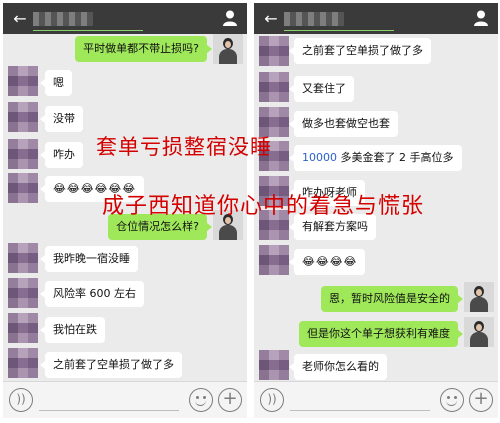  What do you see at coordinates (92, 189) in the screenshot?
I see `incoming-emoji-message: 😂😂😂😂😂😂` at bounding box center [92, 189].